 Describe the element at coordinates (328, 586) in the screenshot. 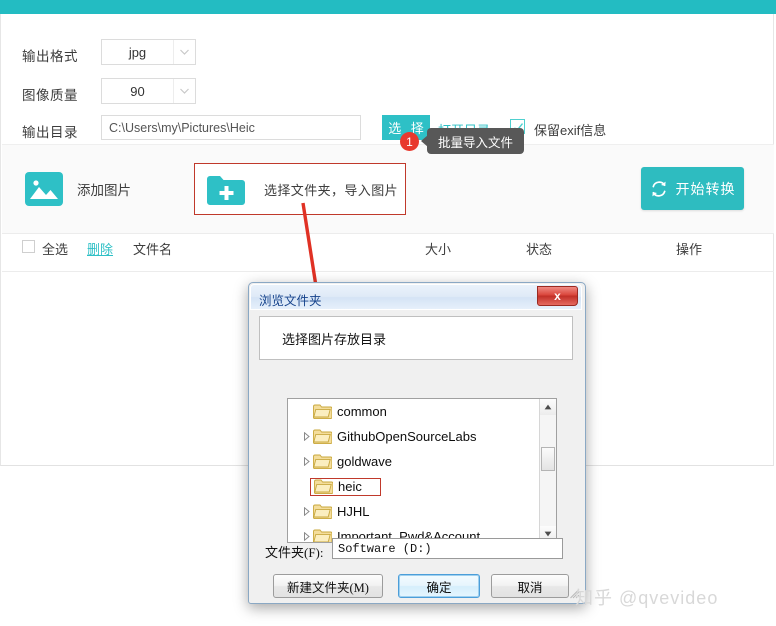

I see `new-folder-button: 新建文件夹(M)` at that location.